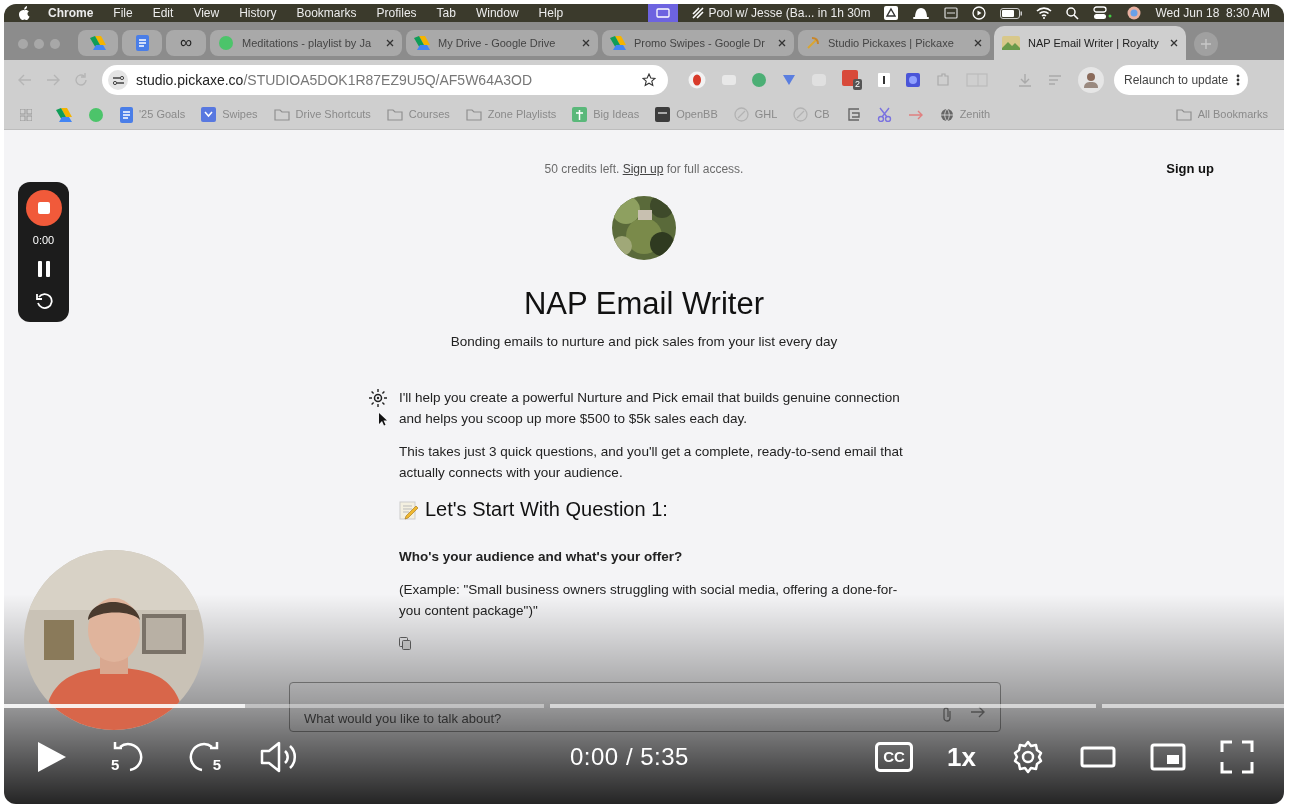  What do you see at coordinates (551, 13) in the screenshot?
I see `menu-item: Help` at bounding box center [551, 13].